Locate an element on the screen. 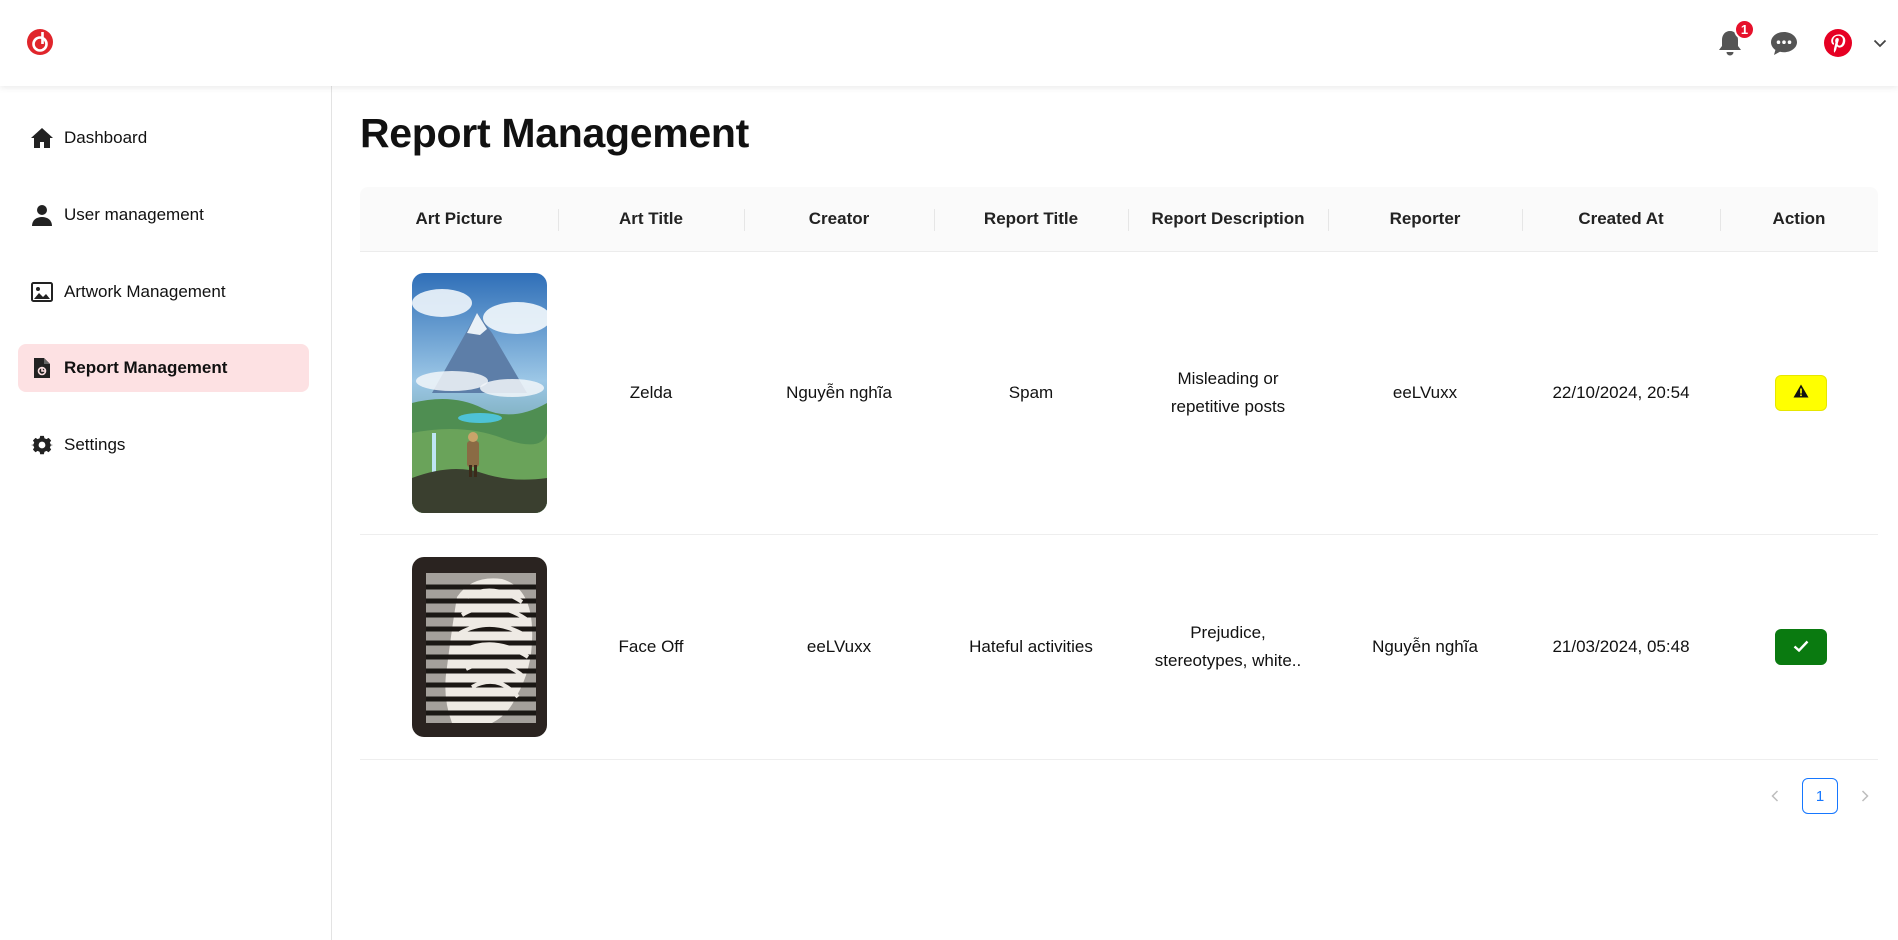 The width and height of the screenshot is (1898, 940). check-icon is located at coordinates (1801, 647).